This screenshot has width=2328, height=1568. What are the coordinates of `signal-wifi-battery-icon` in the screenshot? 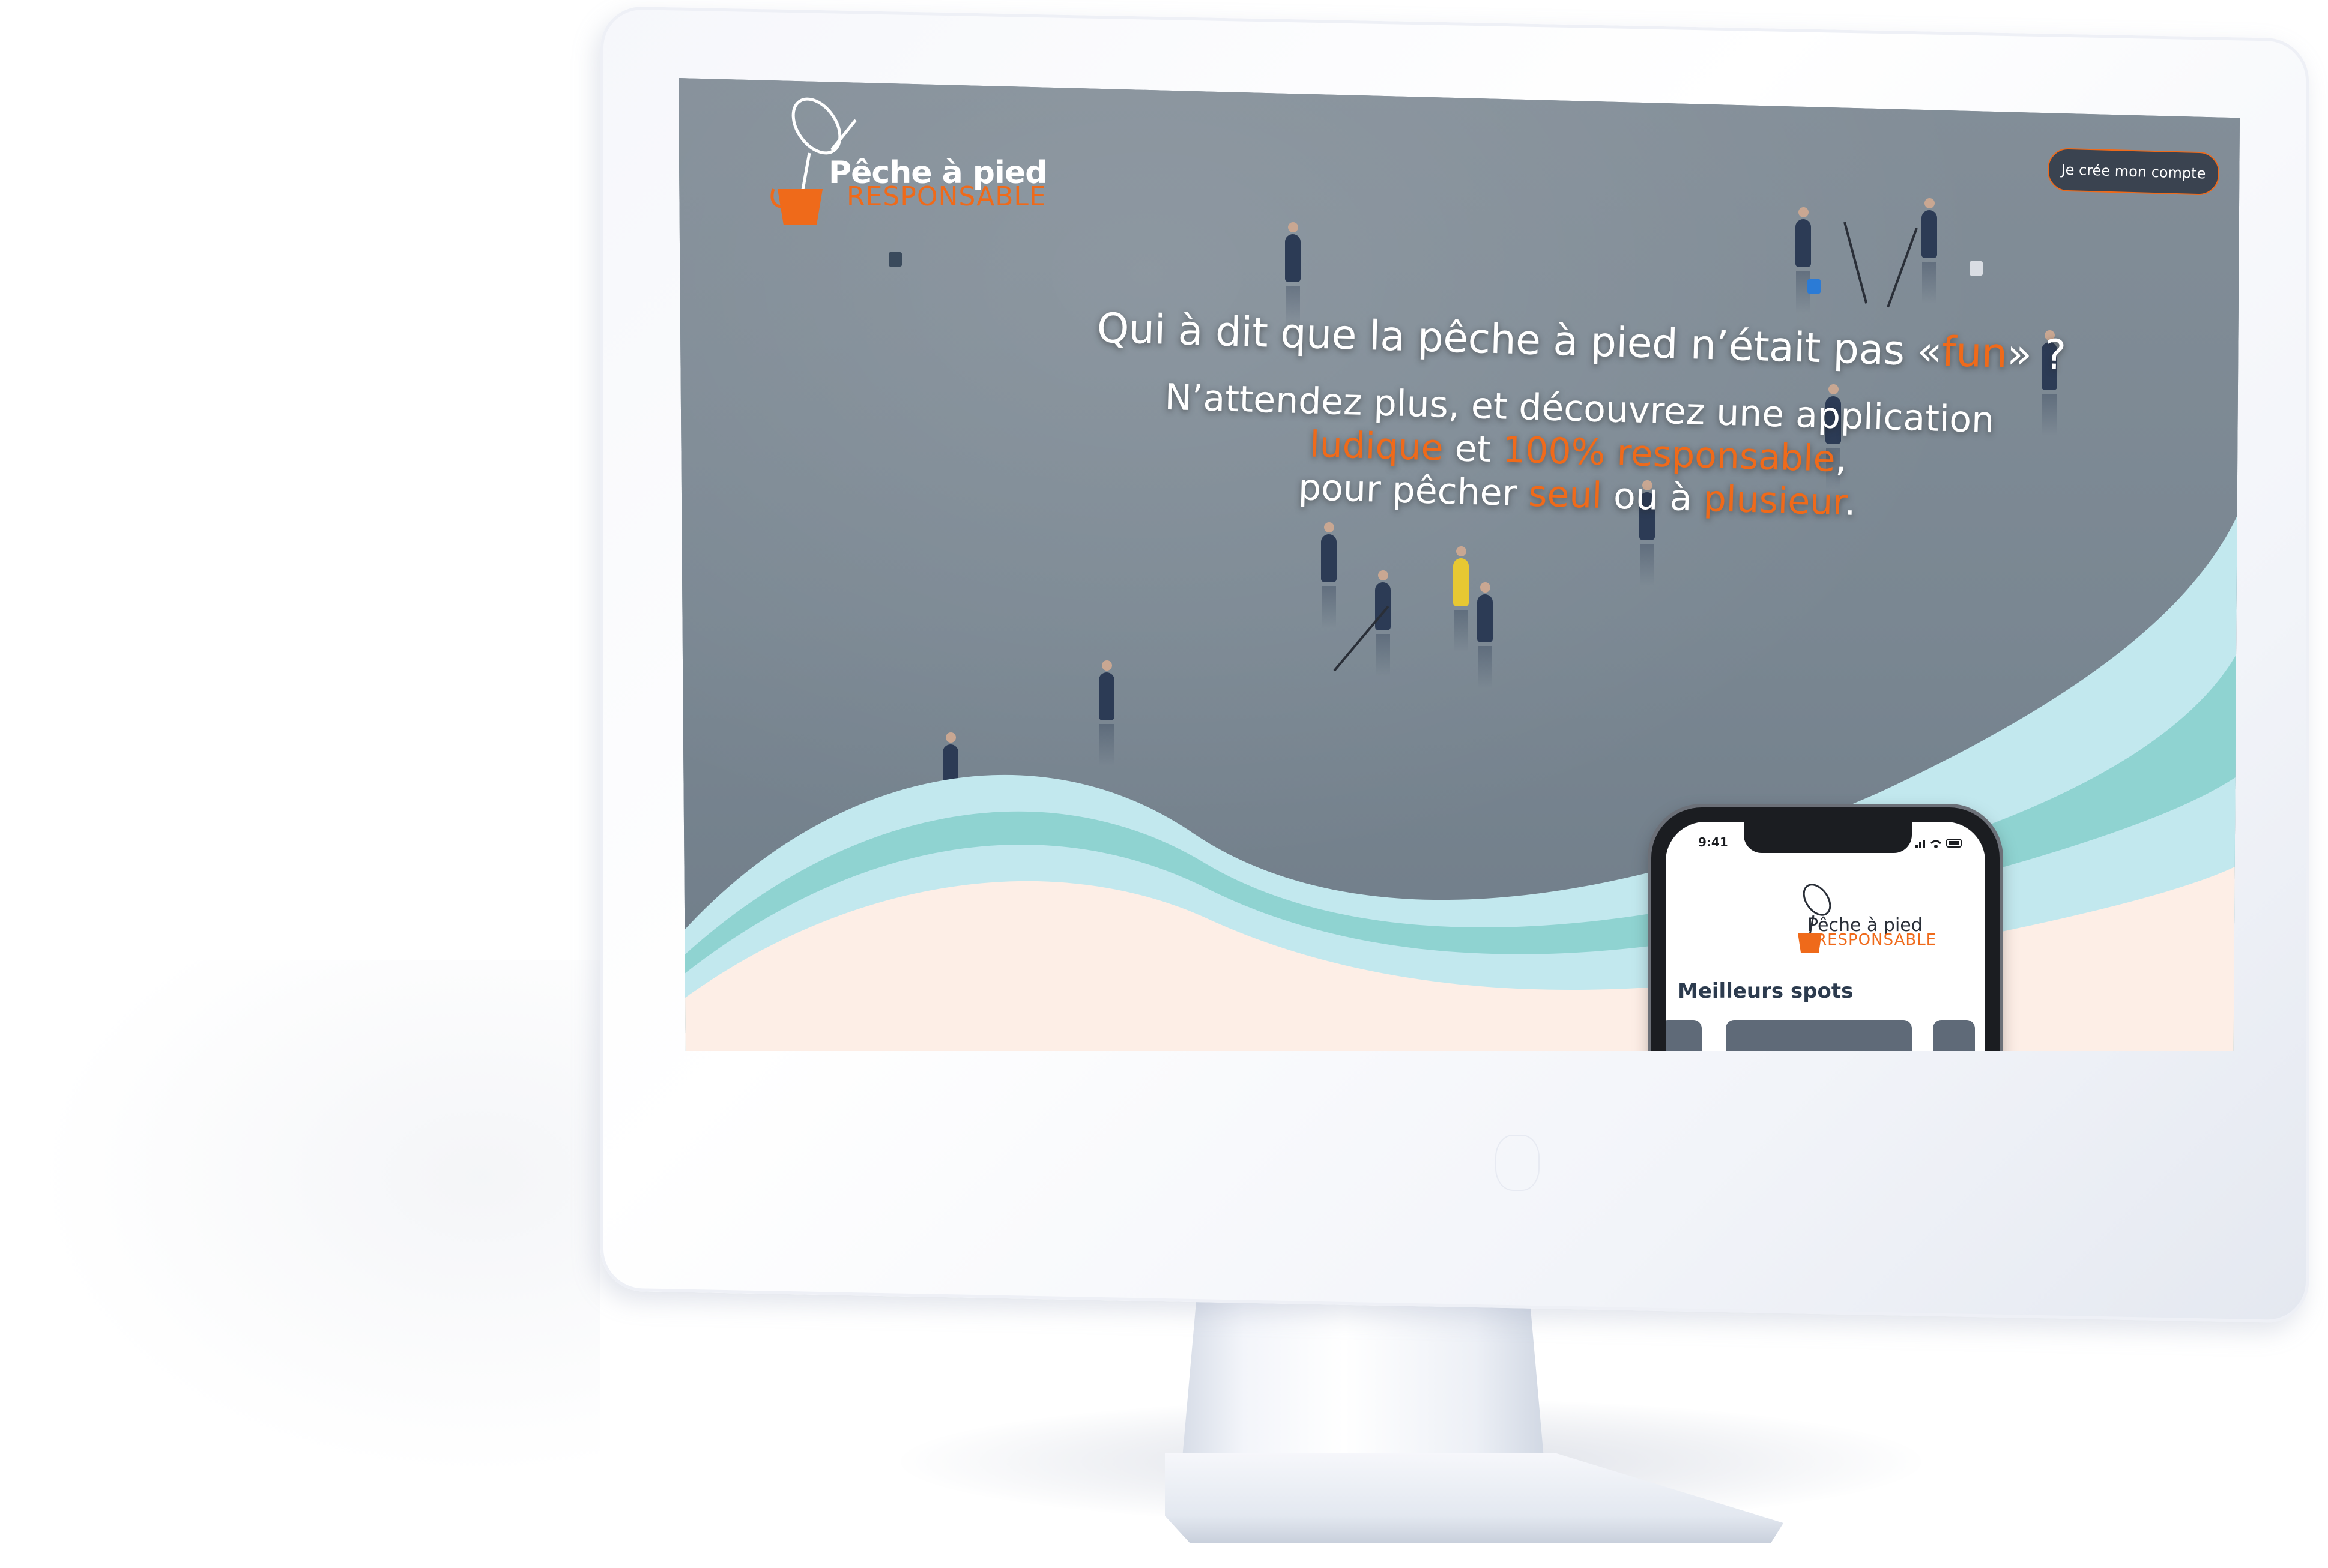 It's located at (1939, 844).